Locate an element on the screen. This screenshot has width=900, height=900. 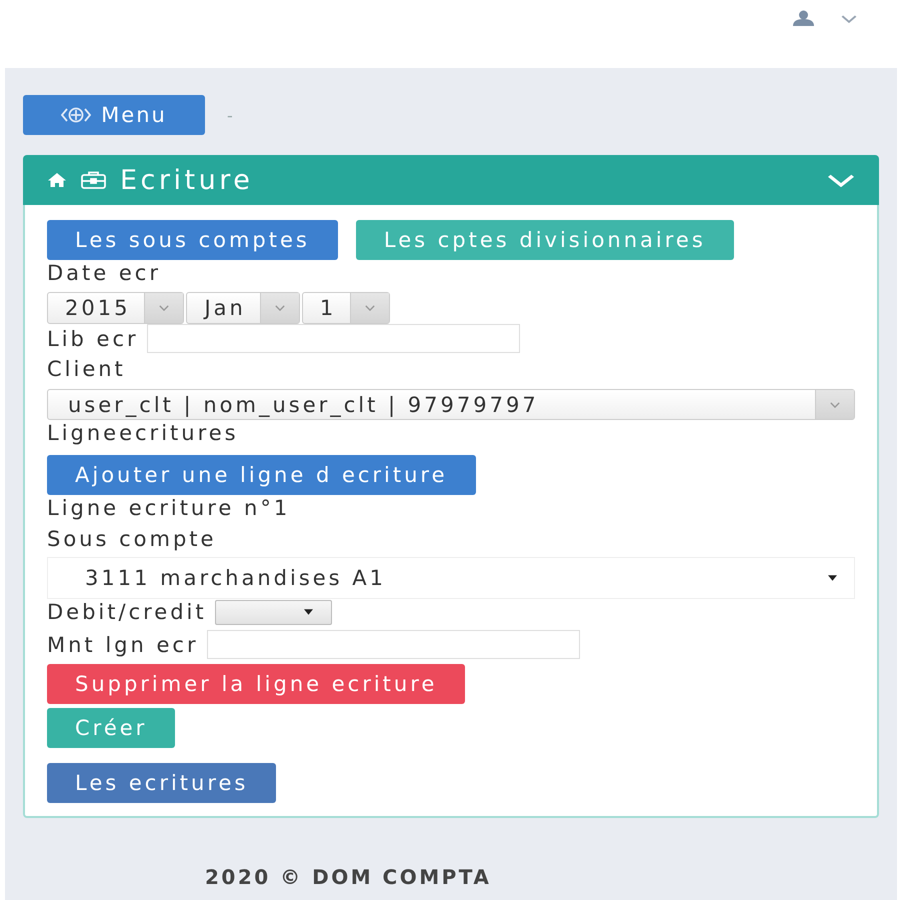
plus-circle-icon is located at coordinates (76, 115).